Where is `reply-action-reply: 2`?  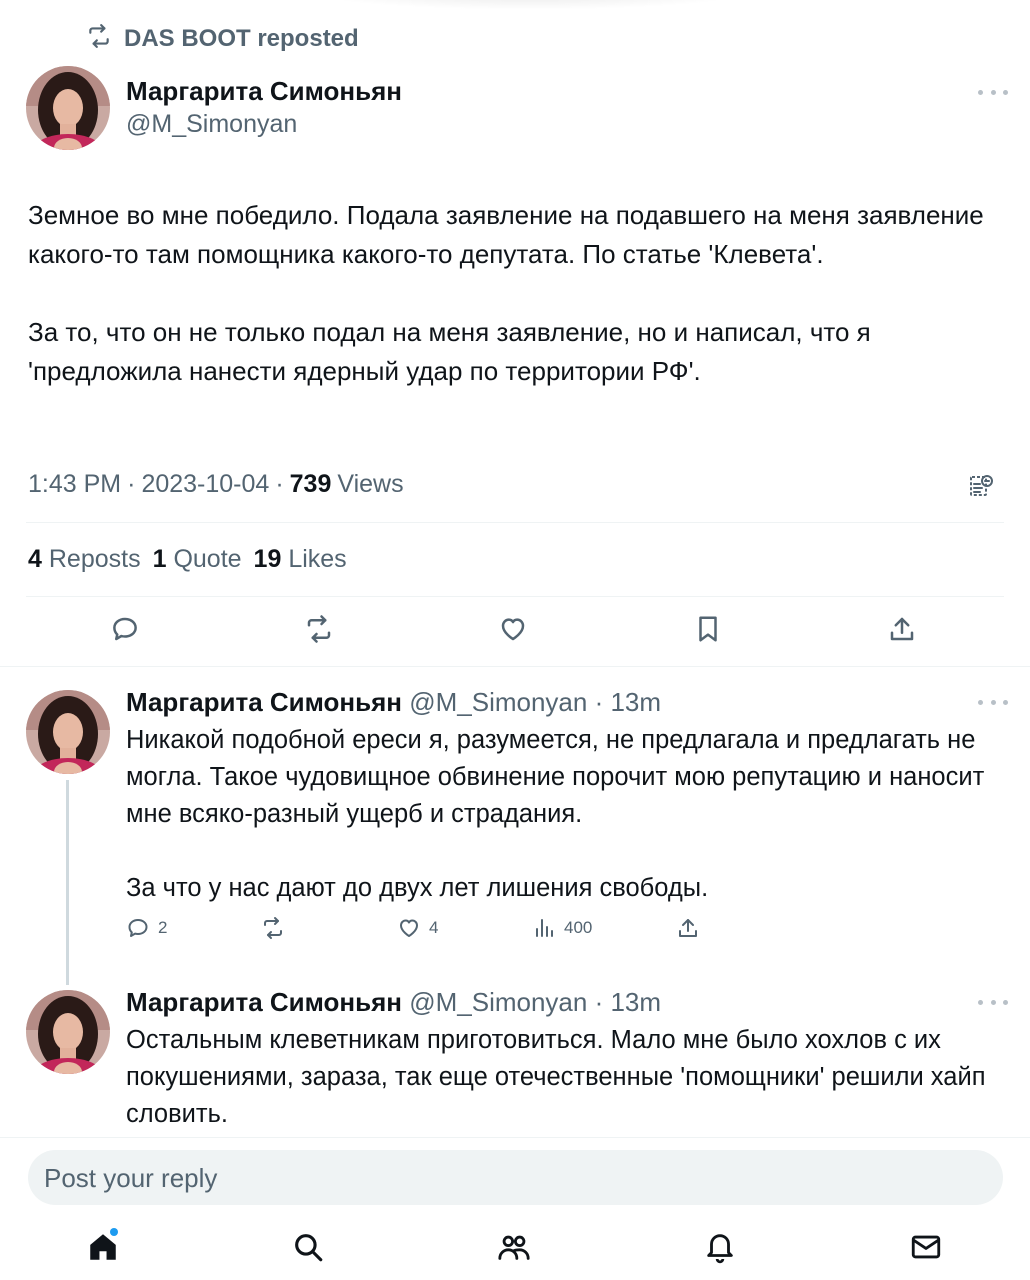 reply-action-reply: 2 is located at coordinates (146, 928).